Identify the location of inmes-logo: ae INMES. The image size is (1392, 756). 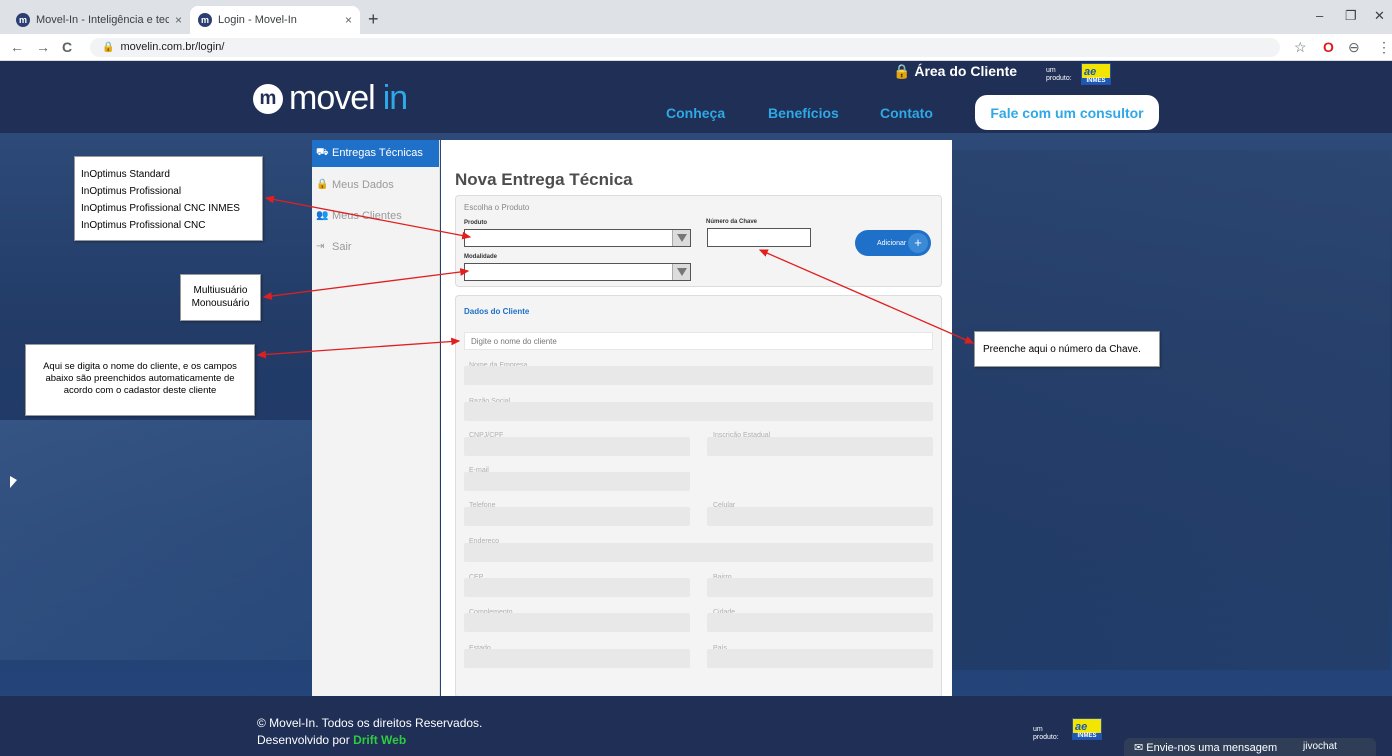
(1087, 729).